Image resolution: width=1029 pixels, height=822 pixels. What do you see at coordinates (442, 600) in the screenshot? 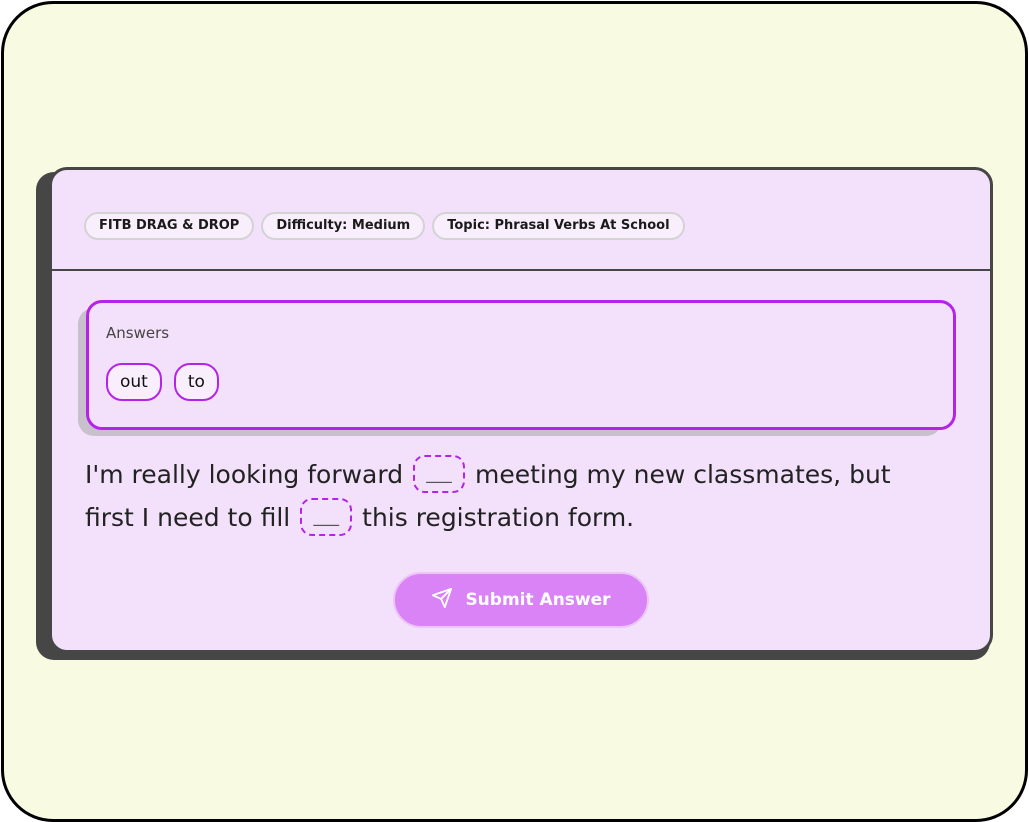
I see `send-icon` at bounding box center [442, 600].